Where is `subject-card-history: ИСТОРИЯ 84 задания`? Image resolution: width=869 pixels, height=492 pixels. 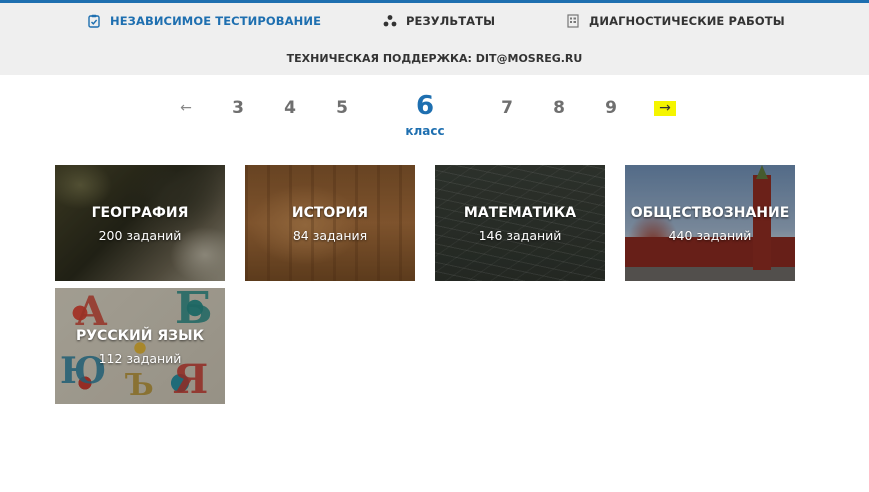
subject-card-history: ИСТОРИЯ 84 задания is located at coordinates (330, 223).